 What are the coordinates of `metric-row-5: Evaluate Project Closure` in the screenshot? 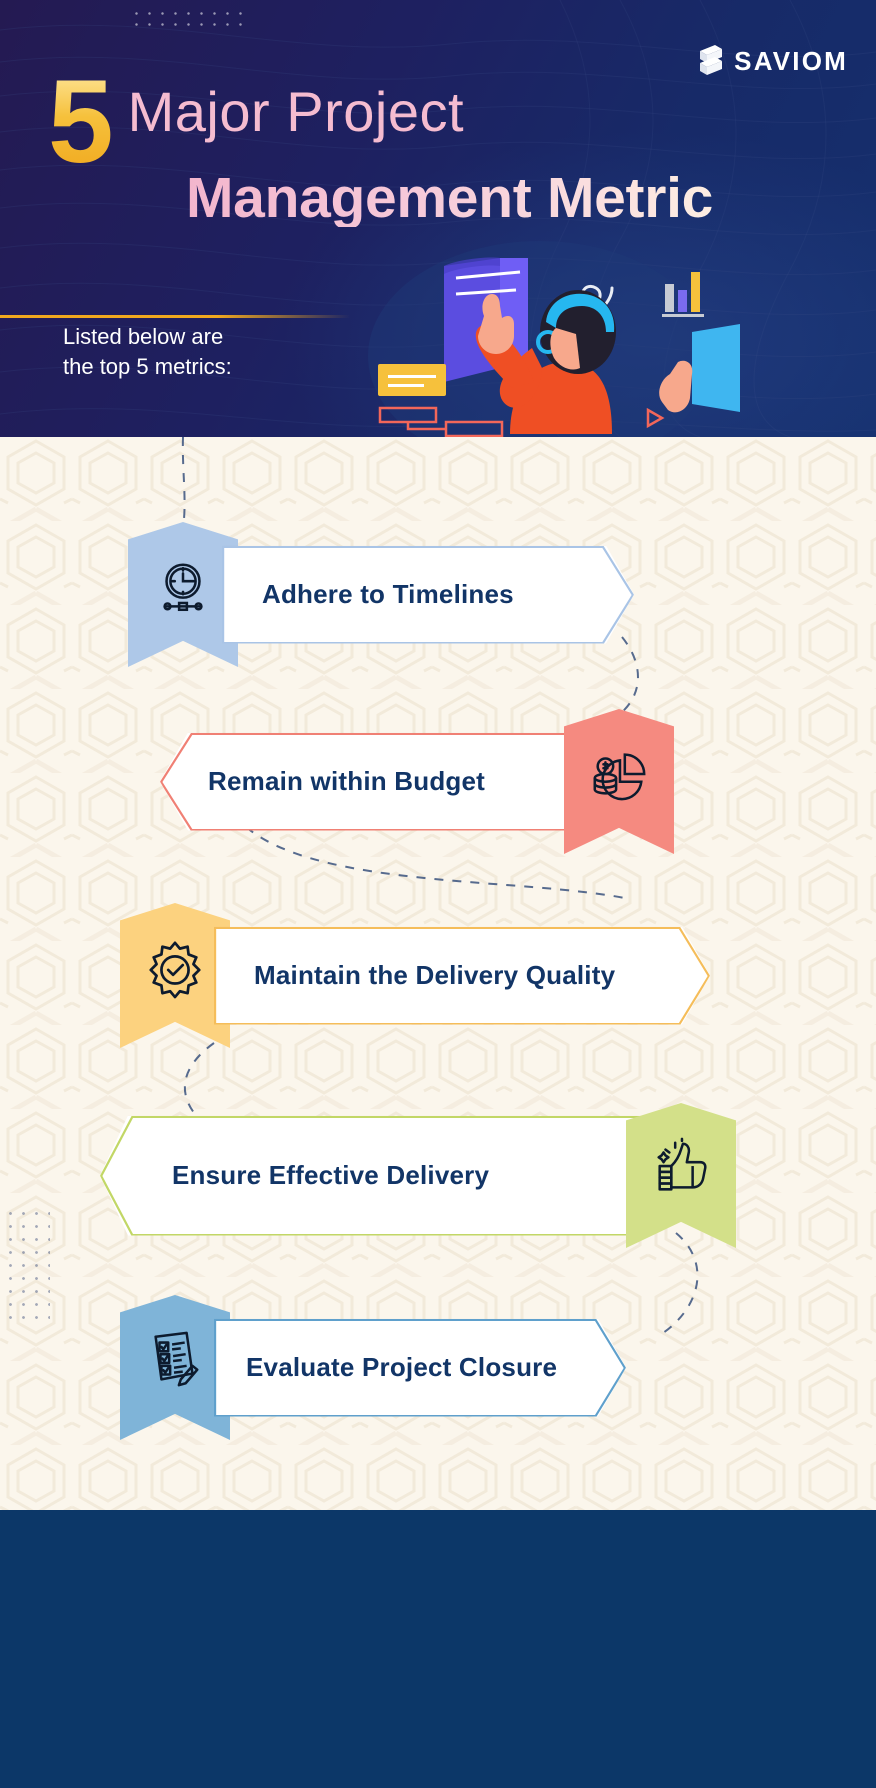 It's located at (373, 1367).